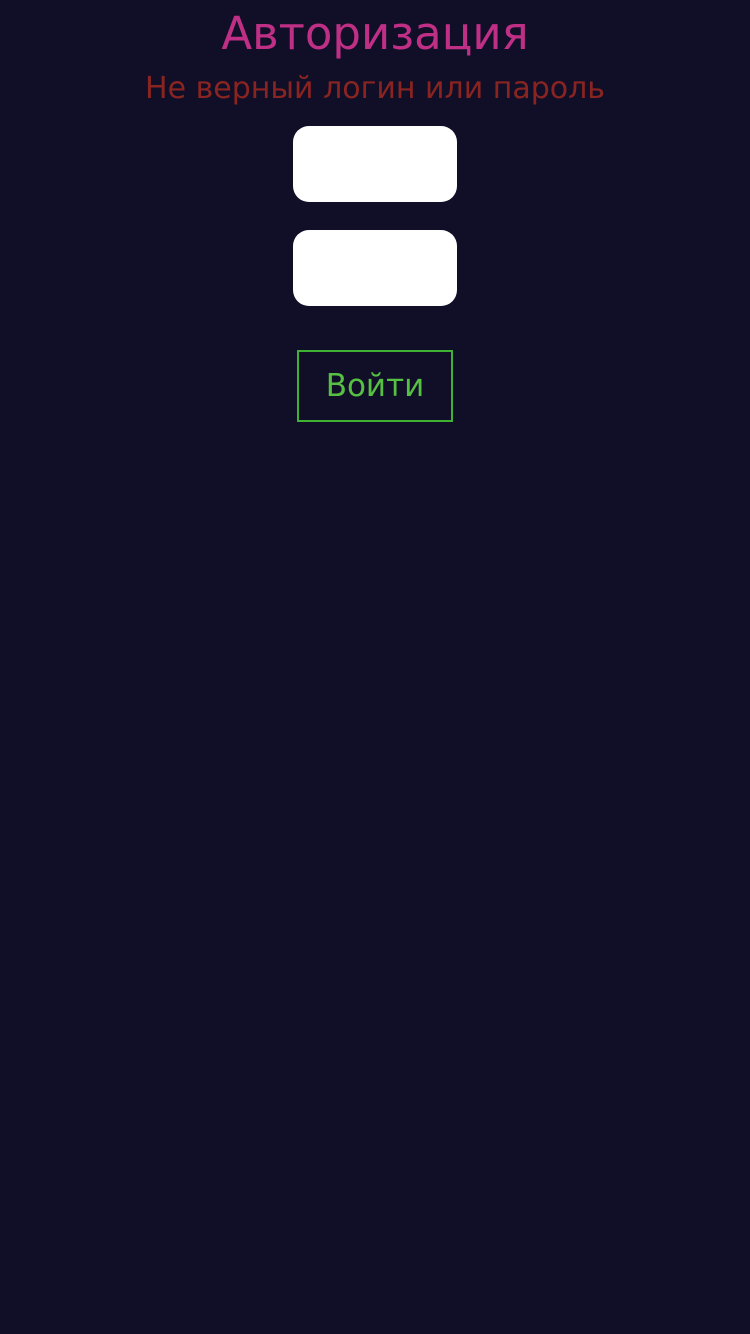 This screenshot has height=1334, width=750. What do you see at coordinates (375, 88) in the screenshot?
I see `error-message: Не верный логин или пароль` at bounding box center [375, 88].